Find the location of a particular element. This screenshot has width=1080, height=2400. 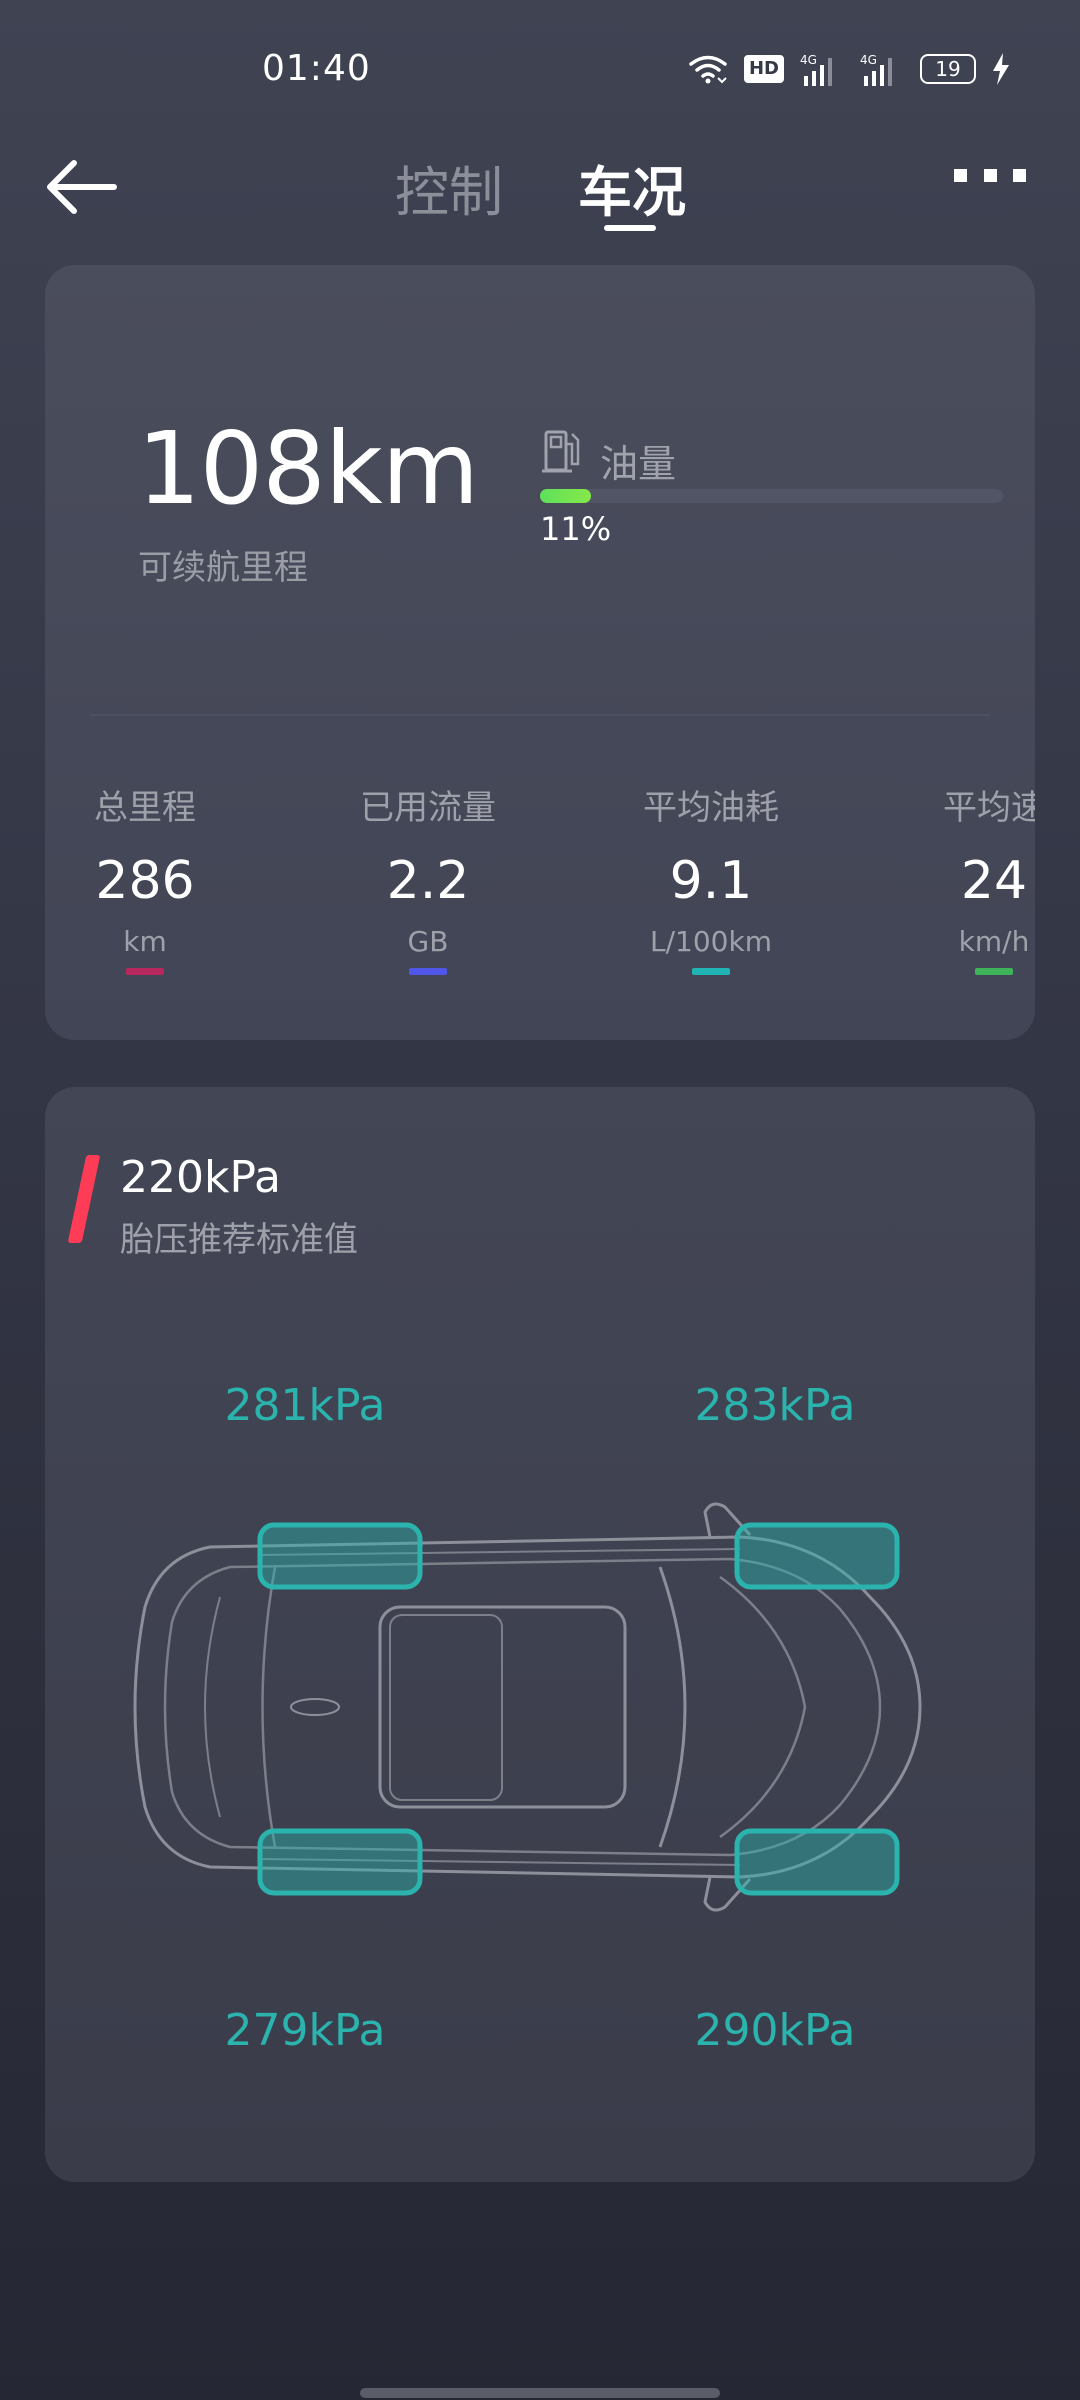

tire-pressure-rear-right: 290kPa is located at coordinates (775, 2030).